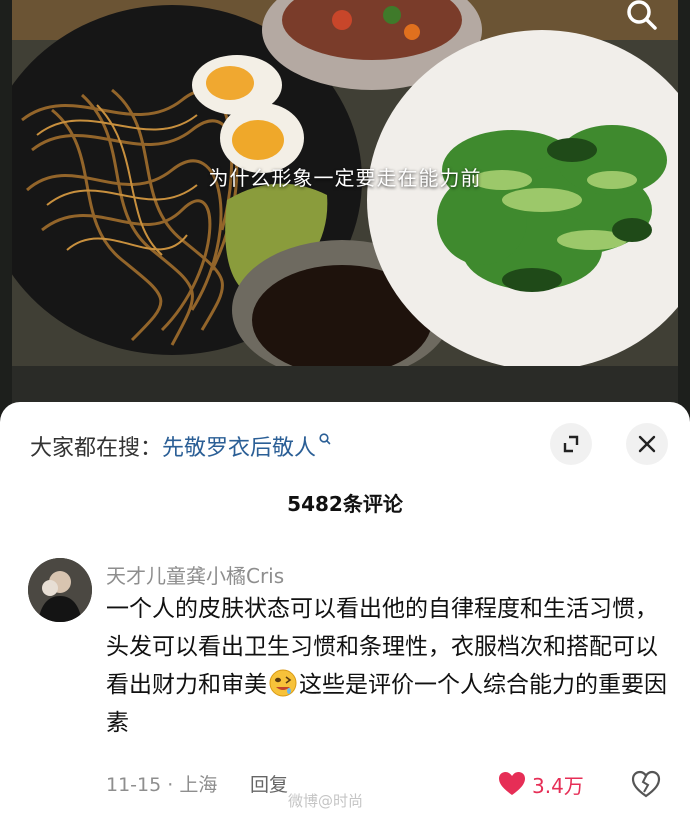 The width and height of the screenshot is (690, 822). Describe the element at coordinates (345, 178) in the screenshot. I see `video-caption: 为什么形象一定要走在能力前` at that location.